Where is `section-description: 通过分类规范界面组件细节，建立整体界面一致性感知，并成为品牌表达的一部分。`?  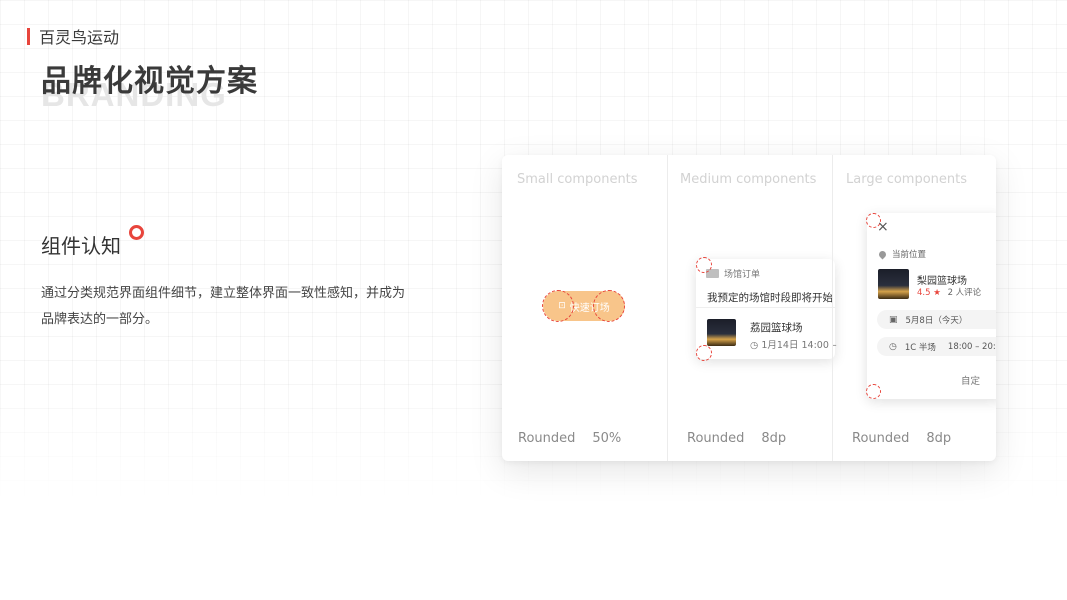 section-description: 通过分类规范界面组件细节，建立整体界面一致性感知，并成为品牌表达的一部分。 is located at coordinates (223, 306).